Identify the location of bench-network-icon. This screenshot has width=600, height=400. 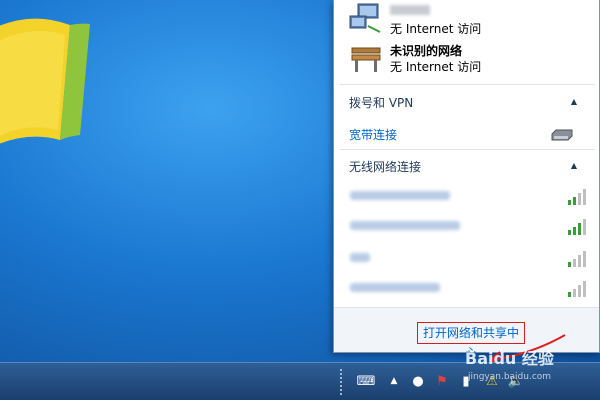
(366, 59).